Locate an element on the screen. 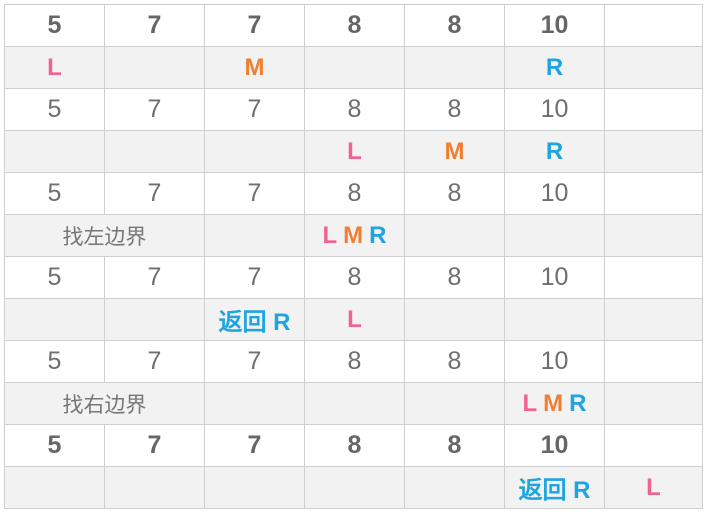 This screenshot has height=515, width=704. pointer-cell: M is located at coordinates (454, 151).